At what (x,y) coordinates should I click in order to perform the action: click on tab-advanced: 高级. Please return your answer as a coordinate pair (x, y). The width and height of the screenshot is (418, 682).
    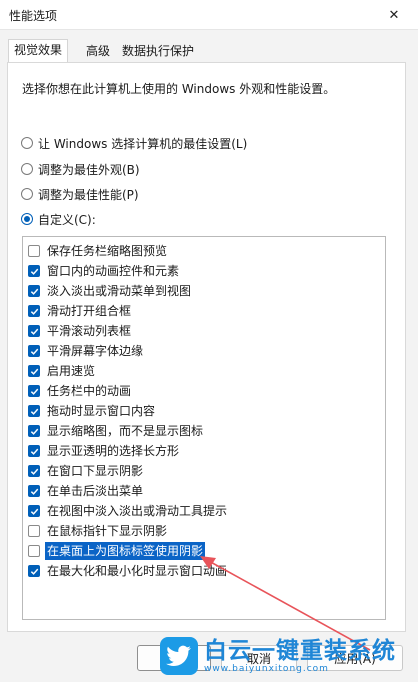
    Looking at the image, I should click on (98, 51).